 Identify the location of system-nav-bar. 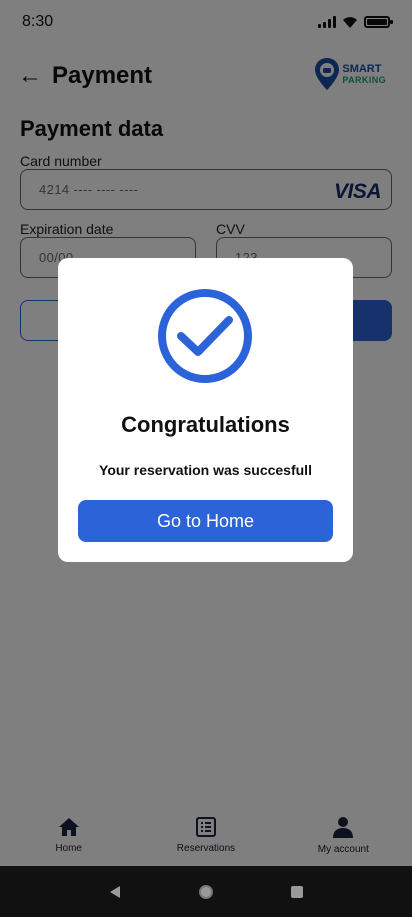
(206, 891).